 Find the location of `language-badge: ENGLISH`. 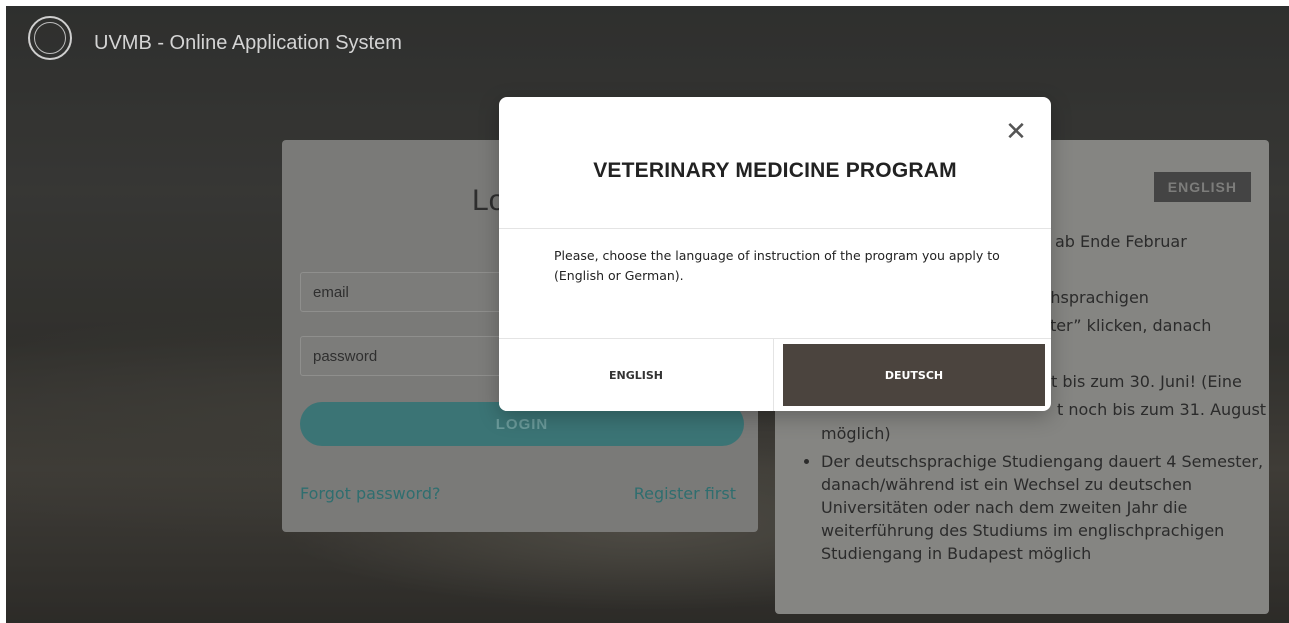

language-badge: ENGLISH is located at coordinates (1202, 187).